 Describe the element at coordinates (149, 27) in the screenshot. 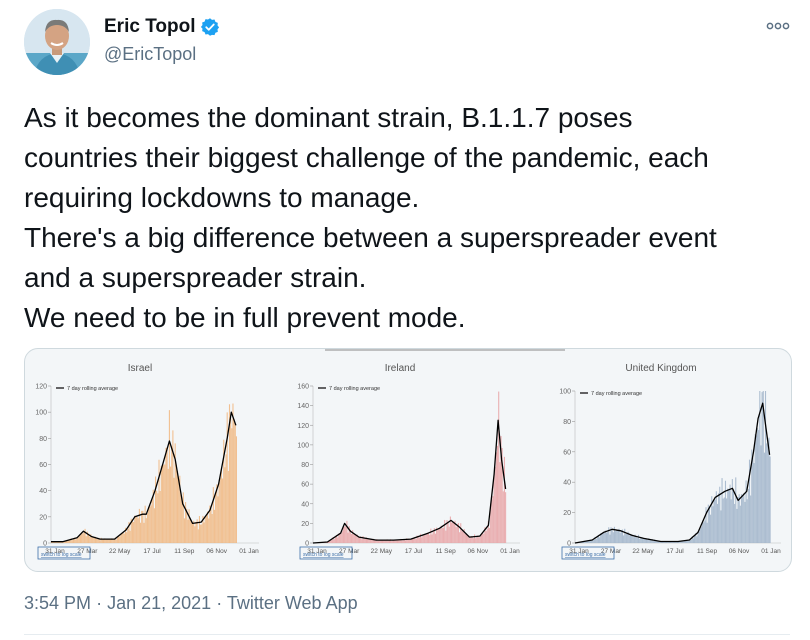

I see `author-name: Eric Topol` at that location.